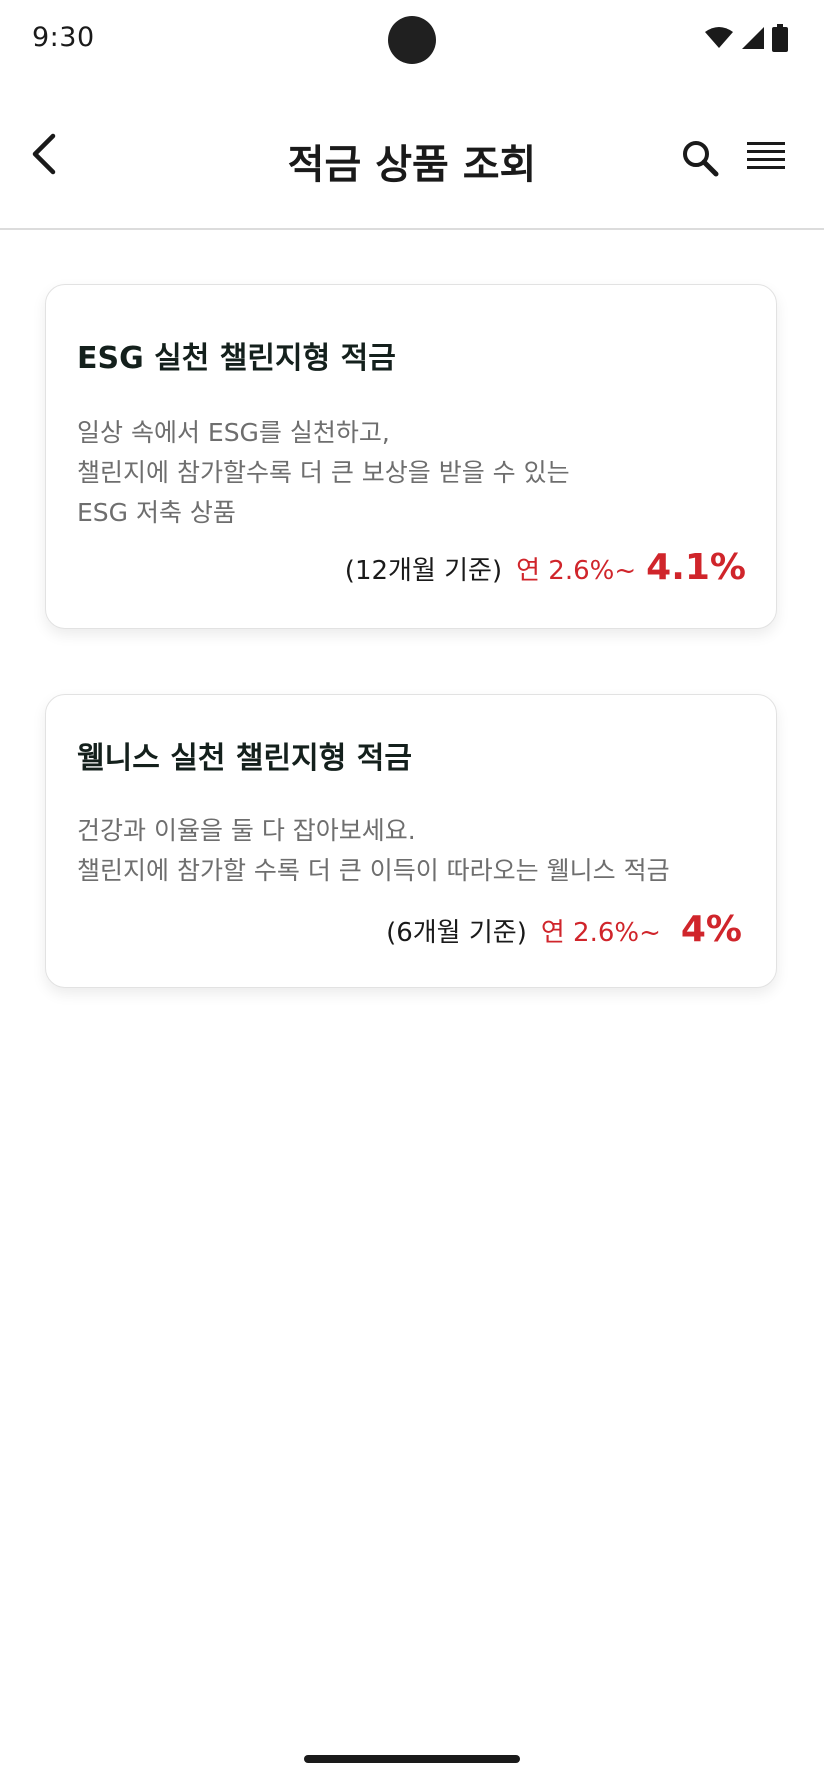 This screenshot has width=824, height=1784. What do you see at coordinates (156, 512) in the screenshot?
I see `product-description-line: ESG 저축 상품` at bounding box center [156, 512].